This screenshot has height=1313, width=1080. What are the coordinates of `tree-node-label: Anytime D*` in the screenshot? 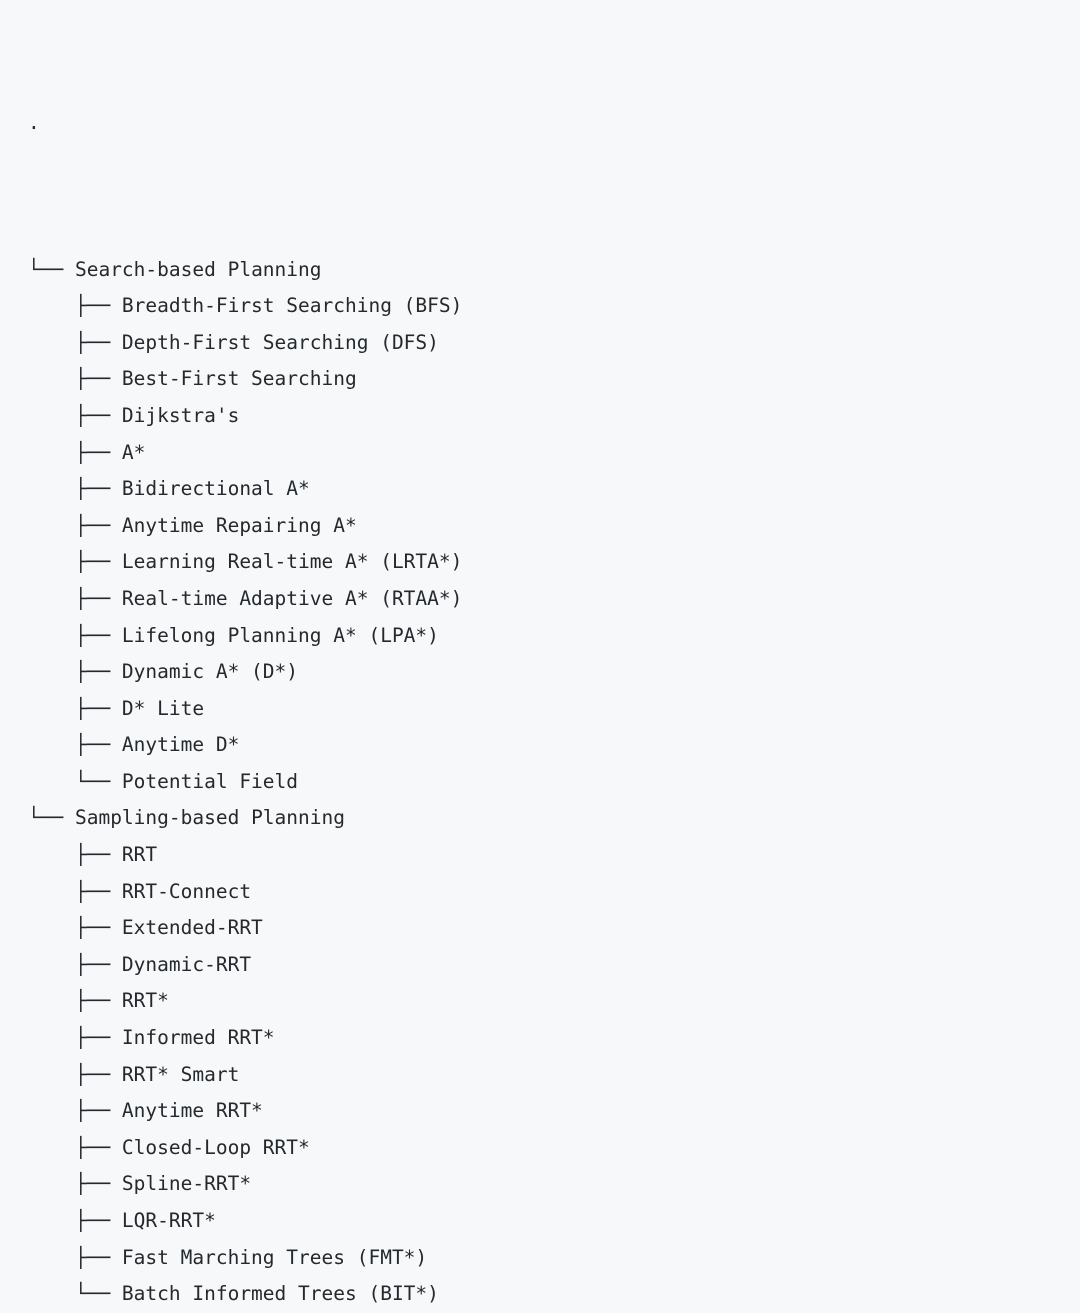 It's located at (180, 745).